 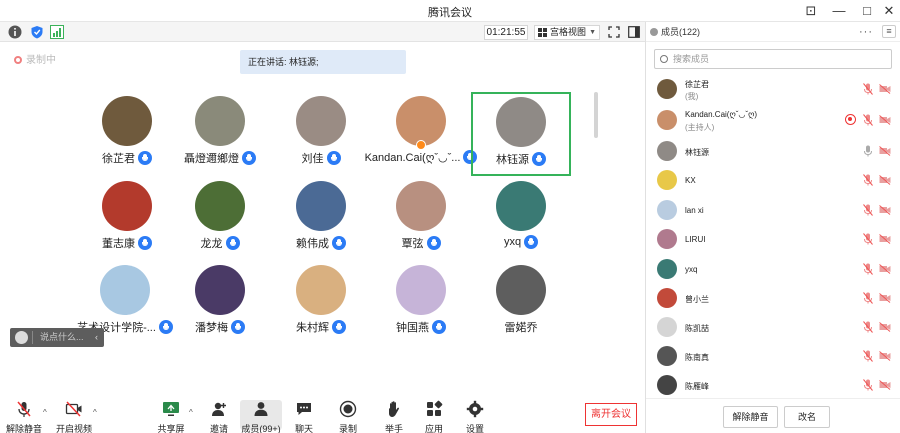 What do you see at coordinates (611, 414) in the screenshot?
I see `leave-meeting-button: 离开会议` at bounding box center [611, 414].